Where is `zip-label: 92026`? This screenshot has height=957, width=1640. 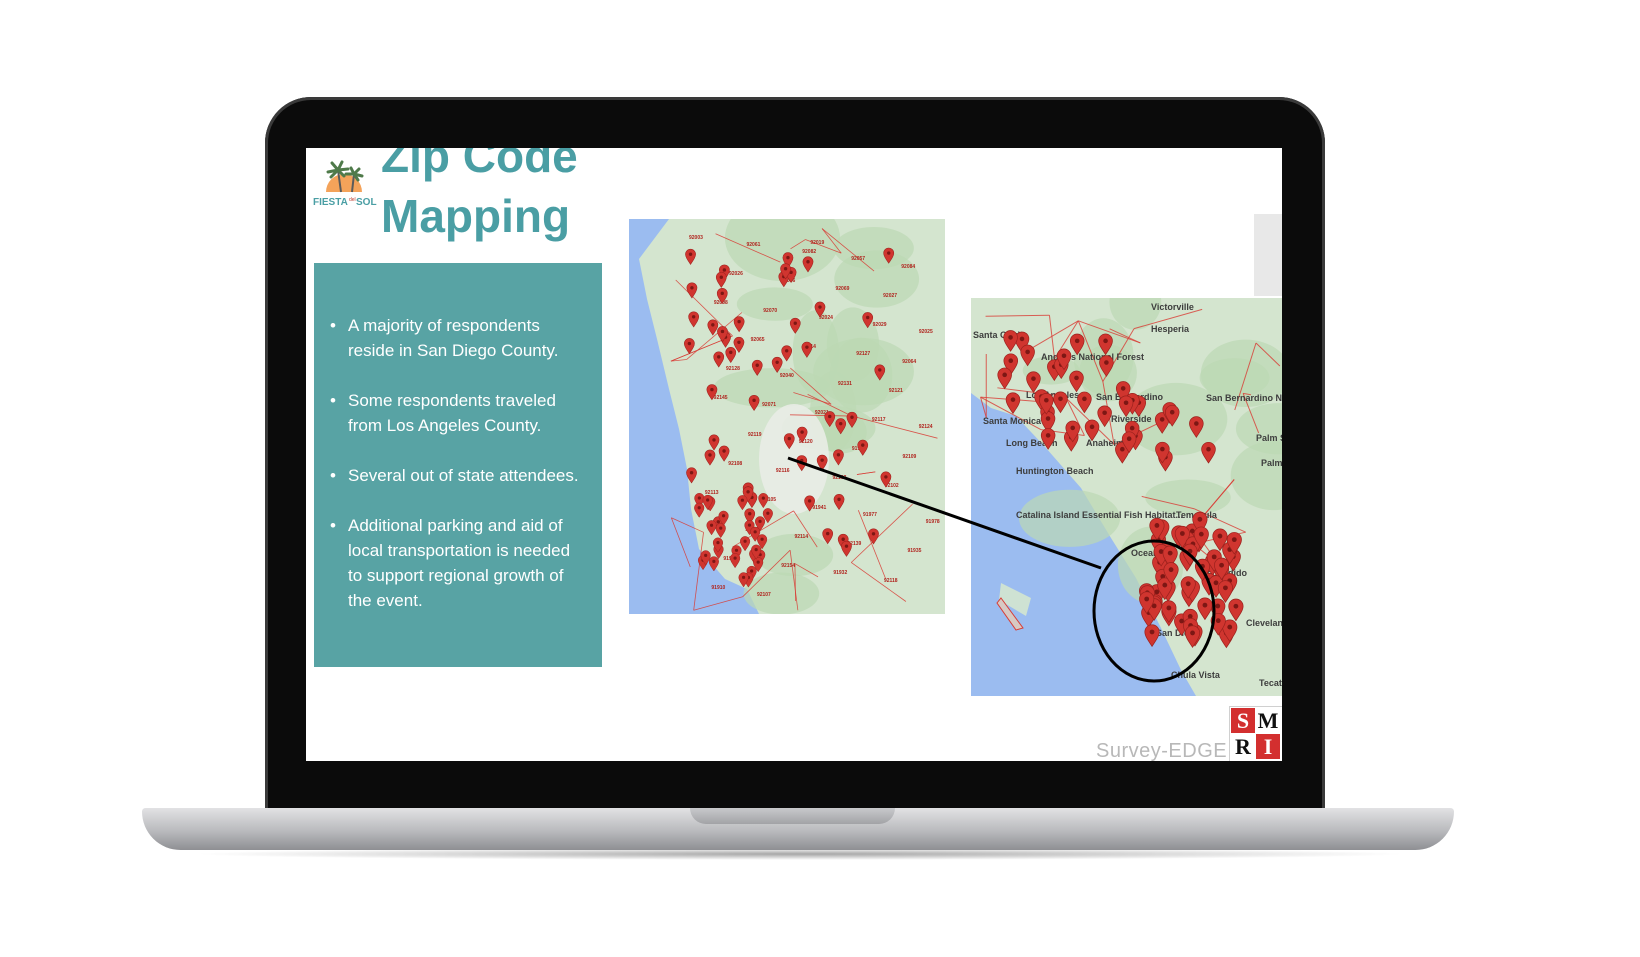
zip-label: 92026 is located at coordinates (736, 274).